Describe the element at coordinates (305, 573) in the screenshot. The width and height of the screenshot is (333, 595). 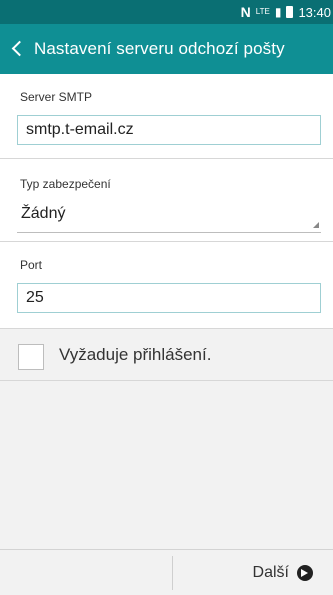
I see `arrow-right-circle-icon` at that location.